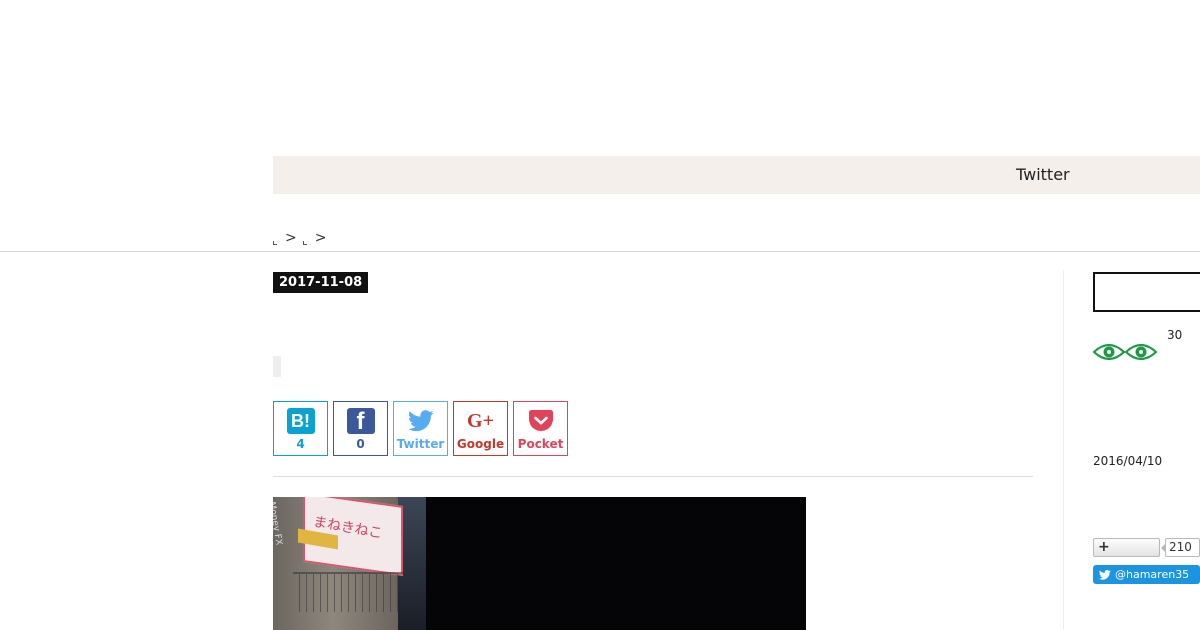 The image size is (1200, 630). What do you see at coordinates (540, 421) in the screenshot?
I see `pocket-icon` at bounding box center [540, 421].